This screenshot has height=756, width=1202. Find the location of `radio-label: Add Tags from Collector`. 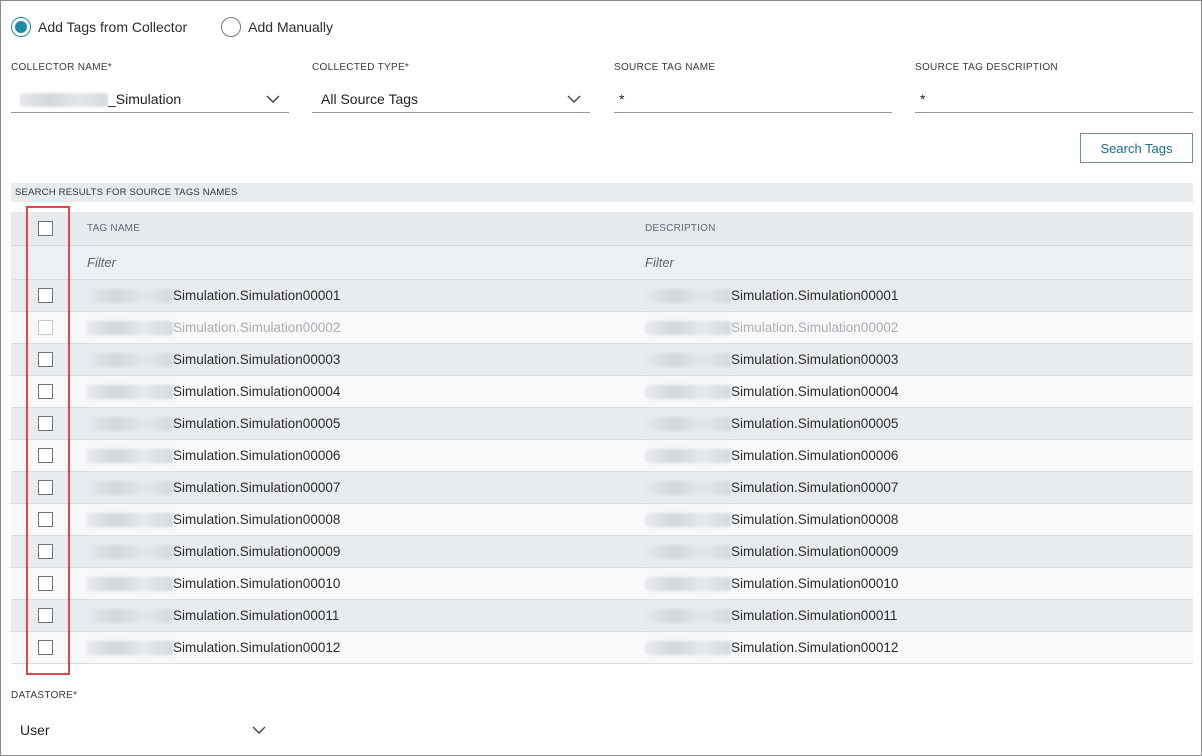

radio-label: Add Tags from Collector is located at coordinates (113, 27).